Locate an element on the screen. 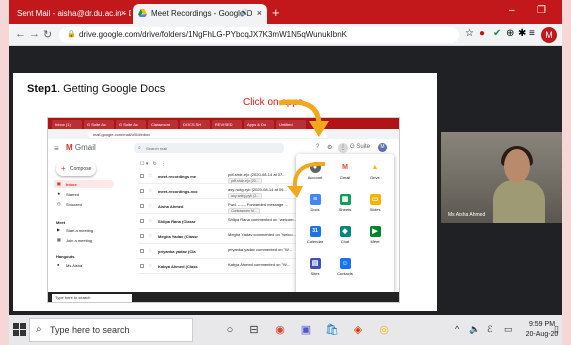 The width and height of the screenshot is (571, 345). inner-taskbar: Type here to search is located at coordinates (223, 297).